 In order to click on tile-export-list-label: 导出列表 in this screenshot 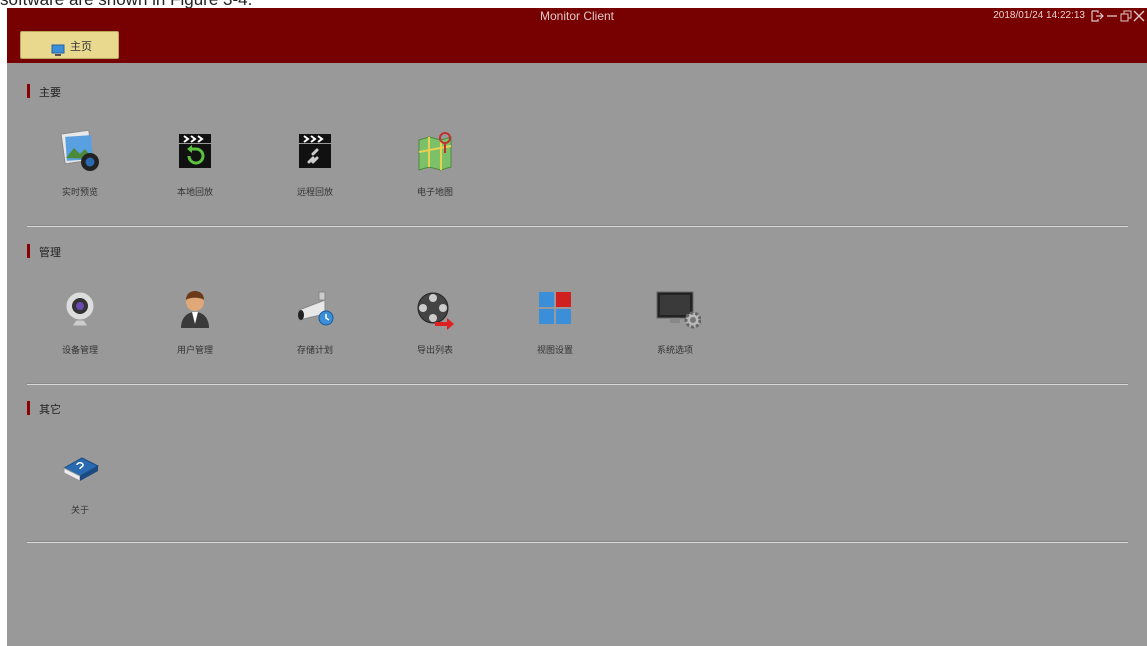, I will do `click(434, 351)`.